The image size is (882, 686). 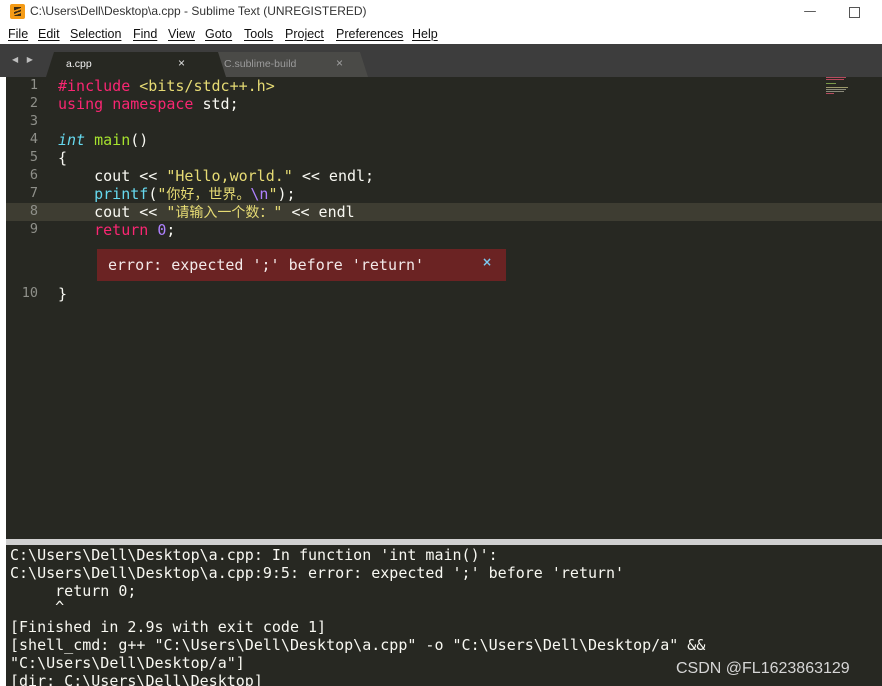 What do you see at coordinates (94, 86) in the screenshot?
I see `preprocessor-directive: #include` at bounding box center [94, 86].